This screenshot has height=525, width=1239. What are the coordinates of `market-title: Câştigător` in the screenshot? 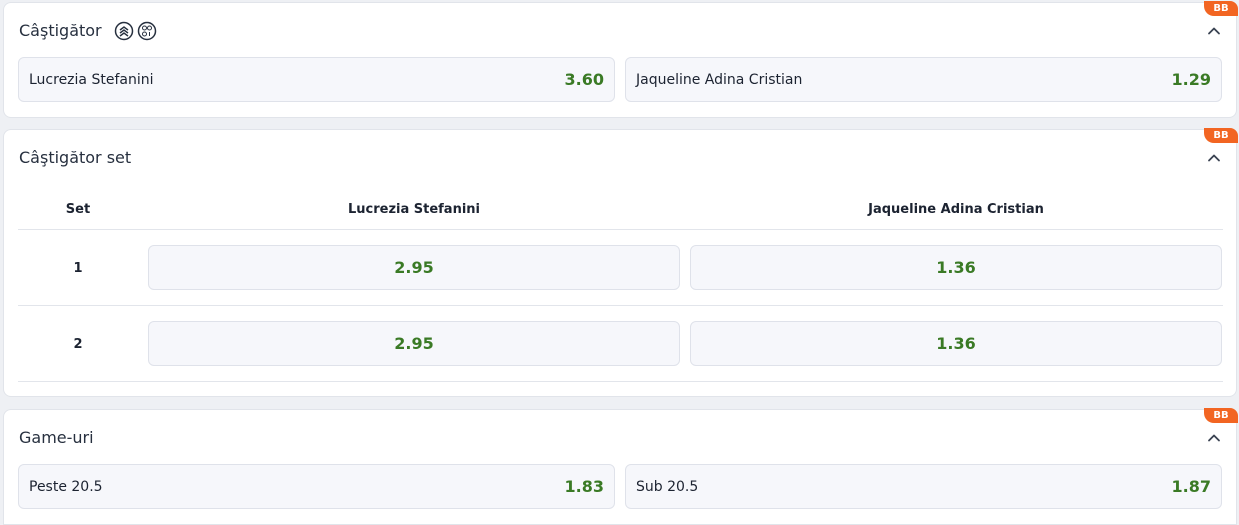 It's located at (60, 30).